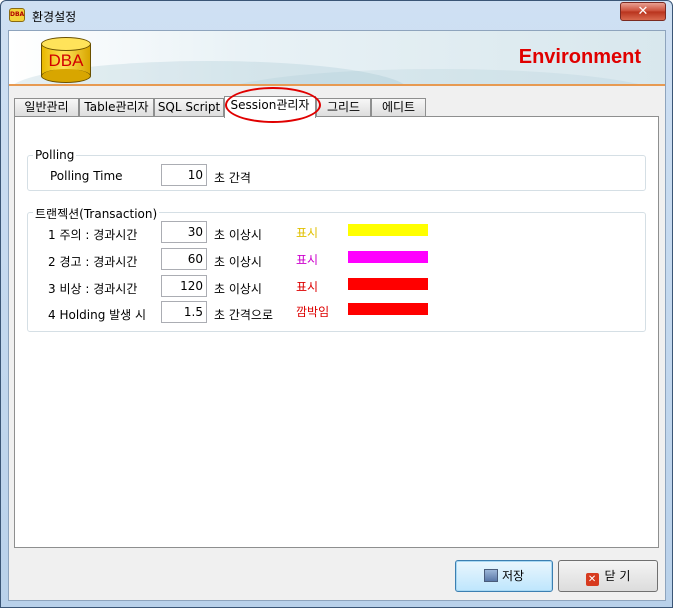  What do you see at coordinates (238, 289) in the screenshot?
I see `emergency-unit: 초 이상시` at bounding box center [238, 289].